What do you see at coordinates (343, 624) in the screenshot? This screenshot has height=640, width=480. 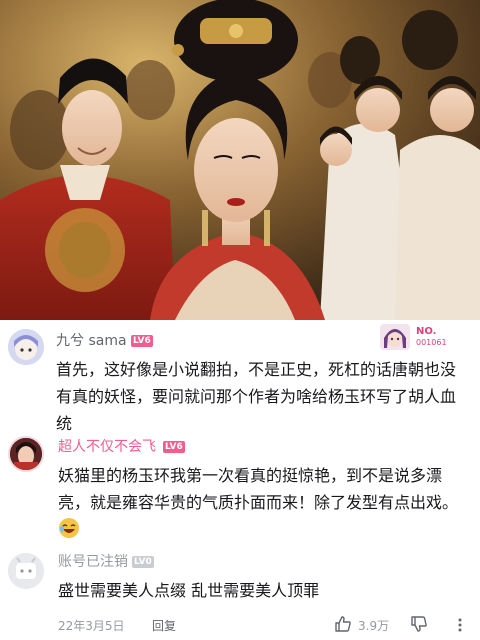 I see `thumbs-up-icon` at bounding box center [343, 624].